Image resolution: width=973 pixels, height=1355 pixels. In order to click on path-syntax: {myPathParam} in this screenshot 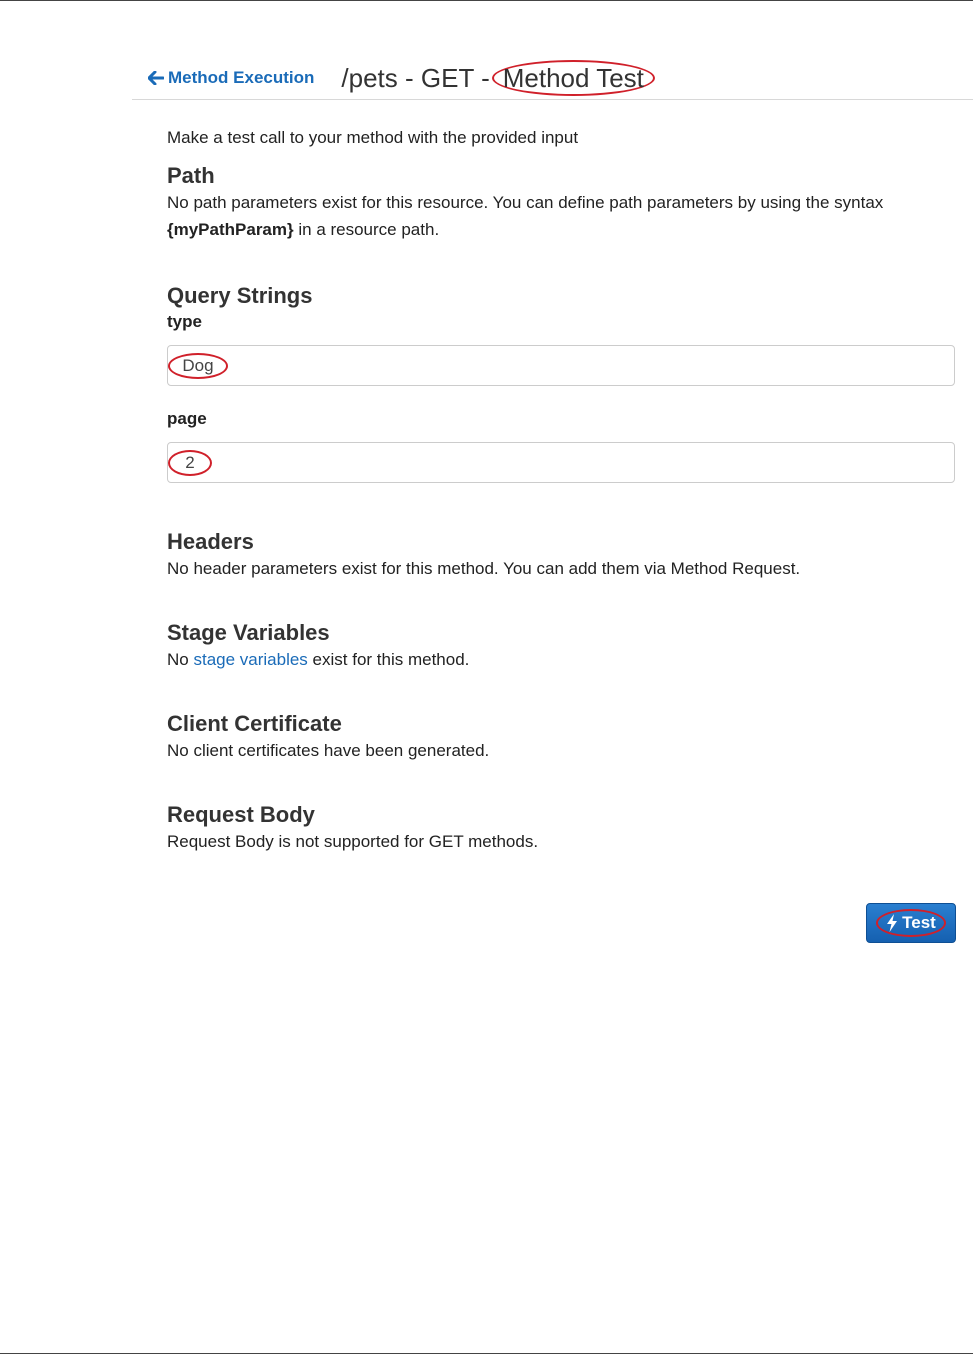, I will do `click(230, 229)`.